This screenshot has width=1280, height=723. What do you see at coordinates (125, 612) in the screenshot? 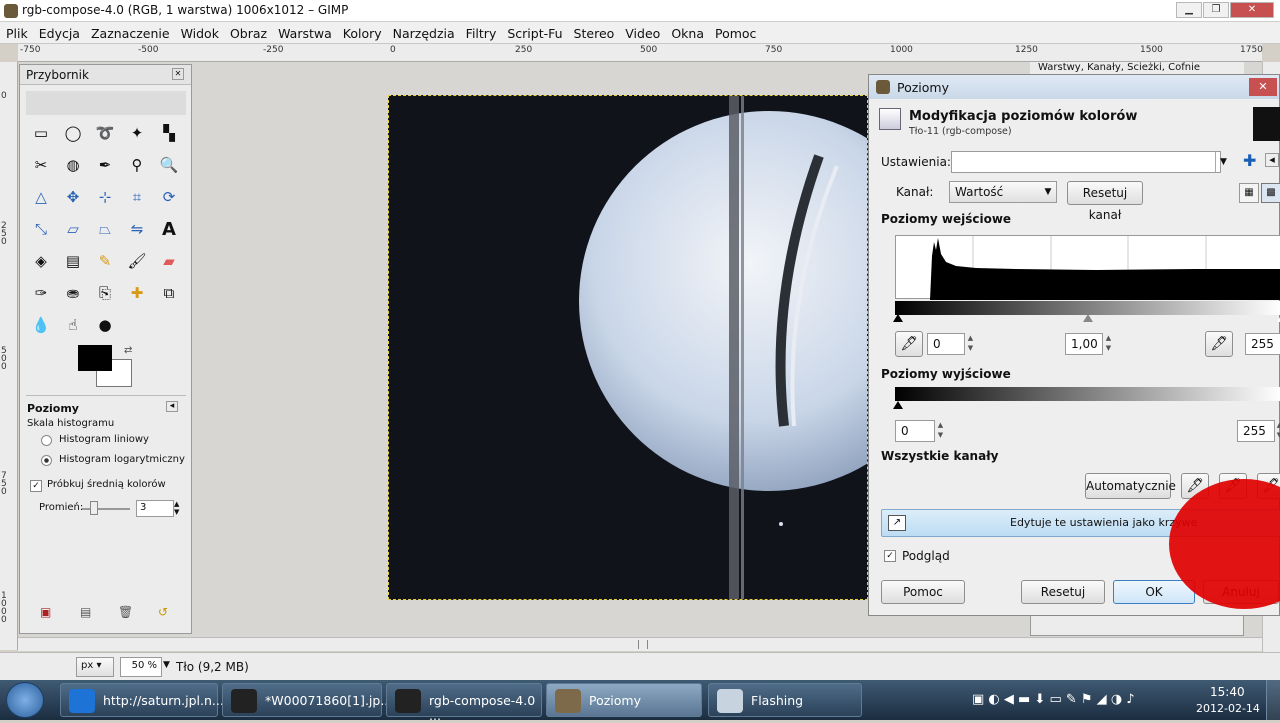
I see `delete-options-icon: 🗑` at bounding box center [125, 612].